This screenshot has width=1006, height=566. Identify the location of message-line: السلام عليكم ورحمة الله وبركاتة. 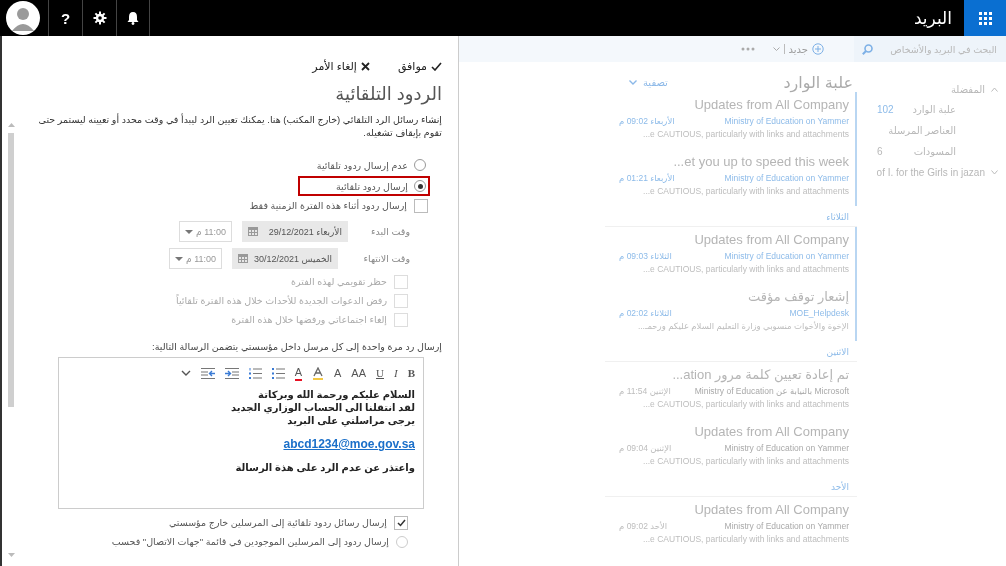
(336, 394).